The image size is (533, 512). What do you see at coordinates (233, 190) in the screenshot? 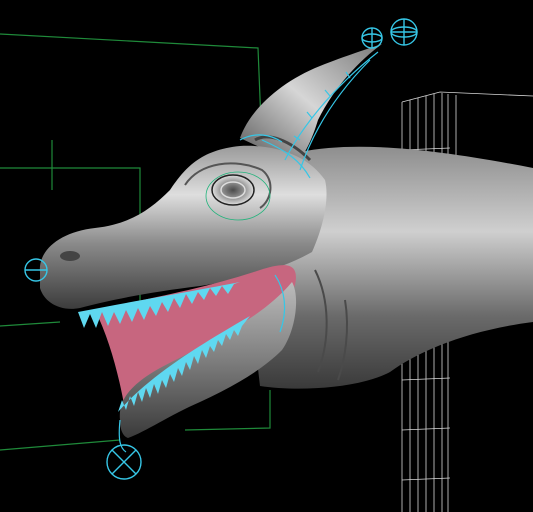
I see `creature-eye` at bounding box center [233, 190].